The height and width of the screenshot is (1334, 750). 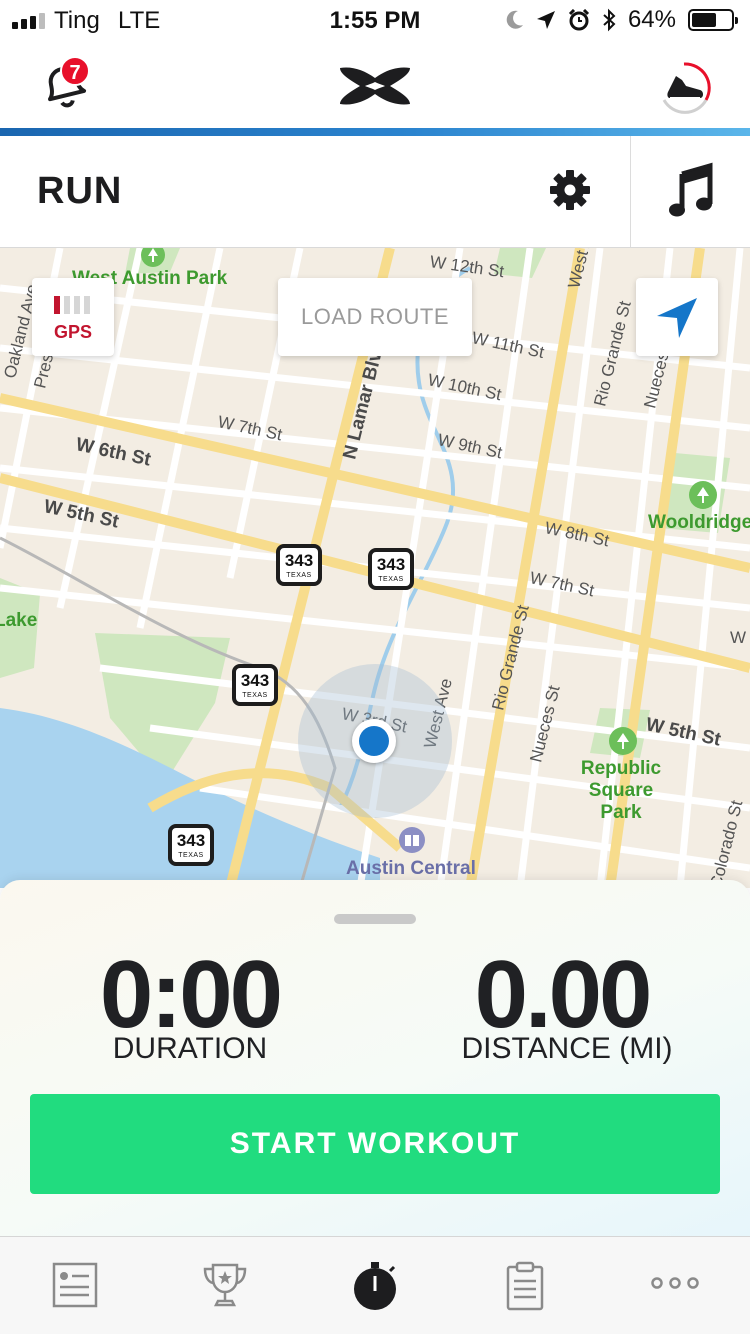 What do you see at coordinates (190, 1048) in the screenshot?
I see `duration-label: DURATION` at bounding box center [190, 1048].